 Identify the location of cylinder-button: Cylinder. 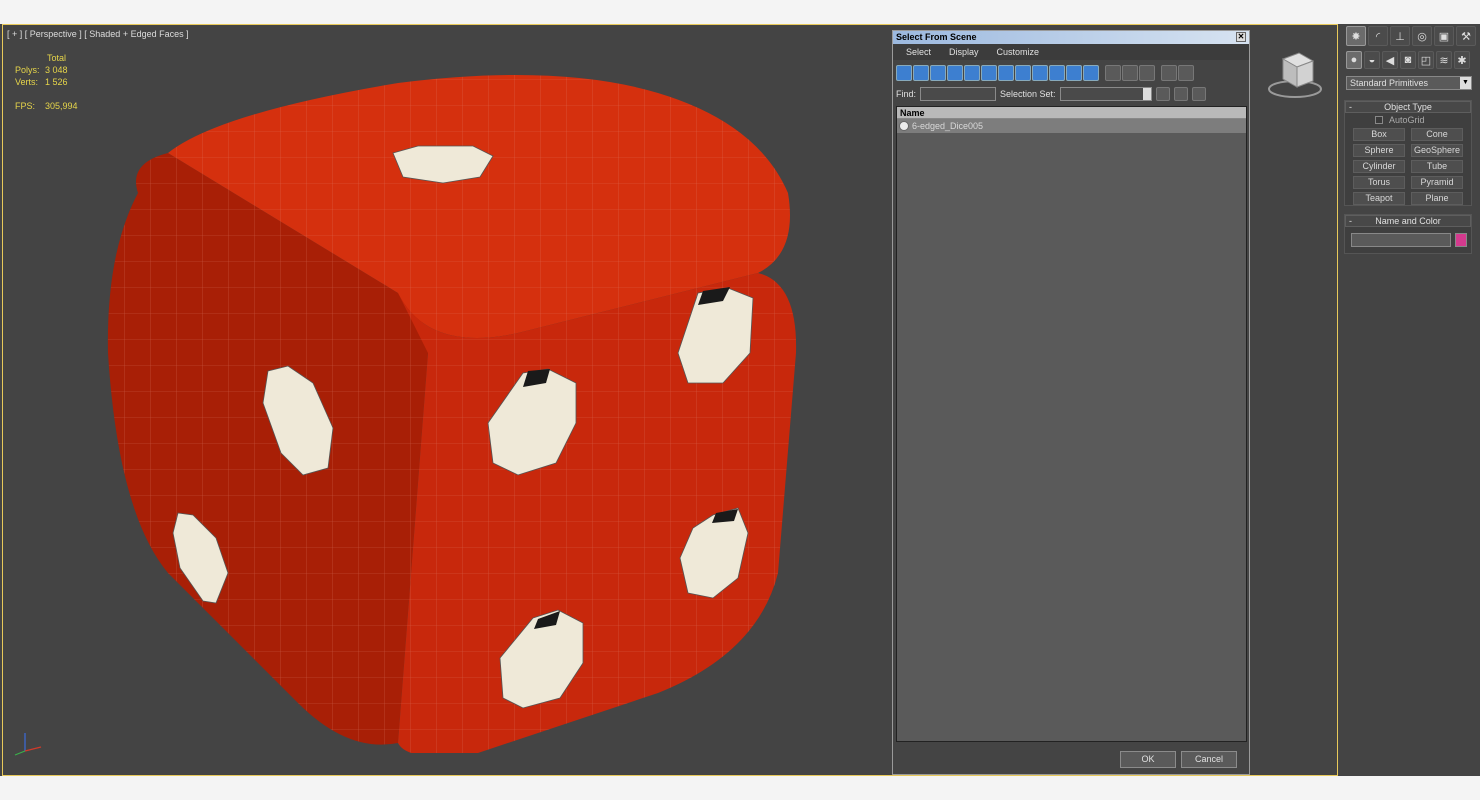
(1379, 166).